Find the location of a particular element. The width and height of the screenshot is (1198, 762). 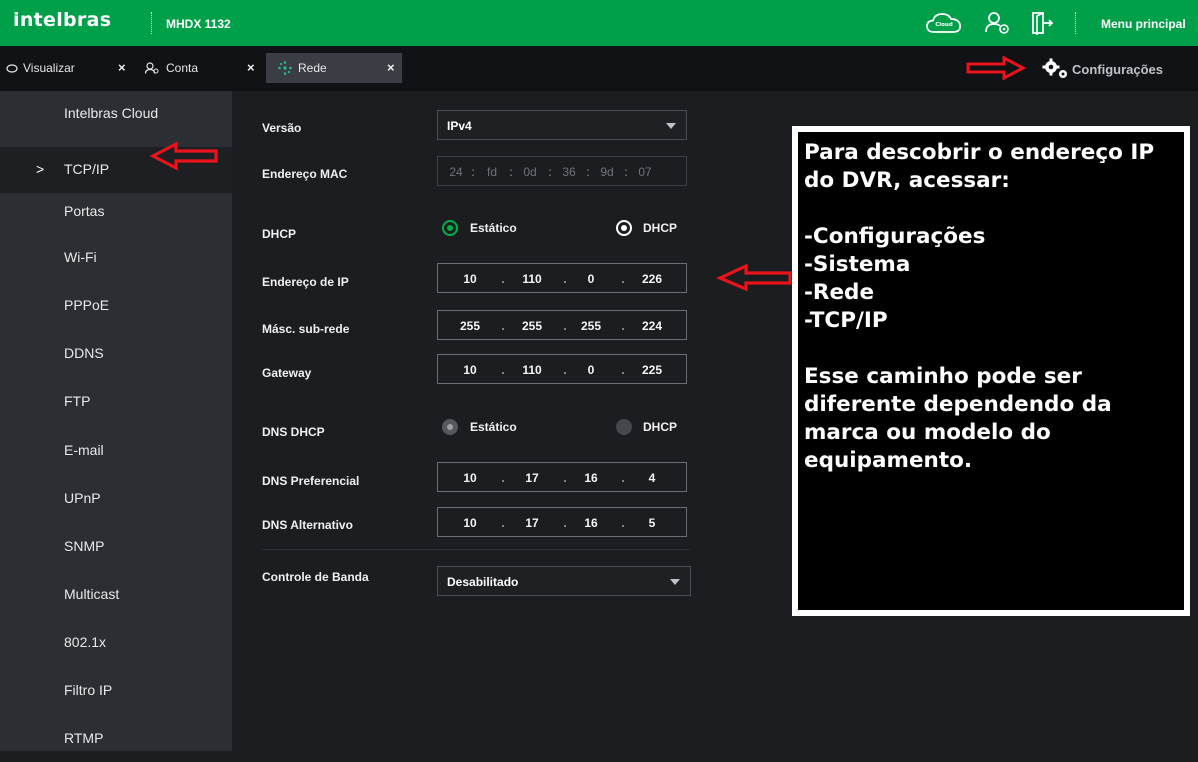

gateway-octet: 110 is located at coordinates (532, 370).